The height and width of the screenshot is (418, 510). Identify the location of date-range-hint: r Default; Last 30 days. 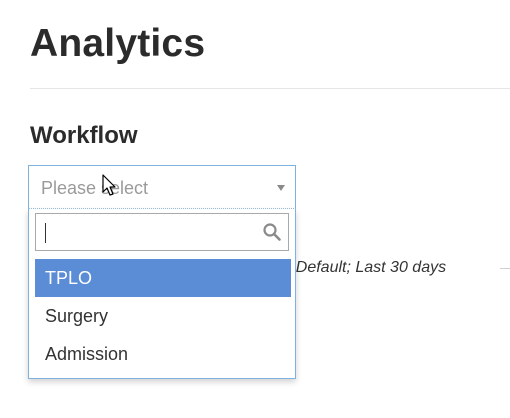
(366, 267).